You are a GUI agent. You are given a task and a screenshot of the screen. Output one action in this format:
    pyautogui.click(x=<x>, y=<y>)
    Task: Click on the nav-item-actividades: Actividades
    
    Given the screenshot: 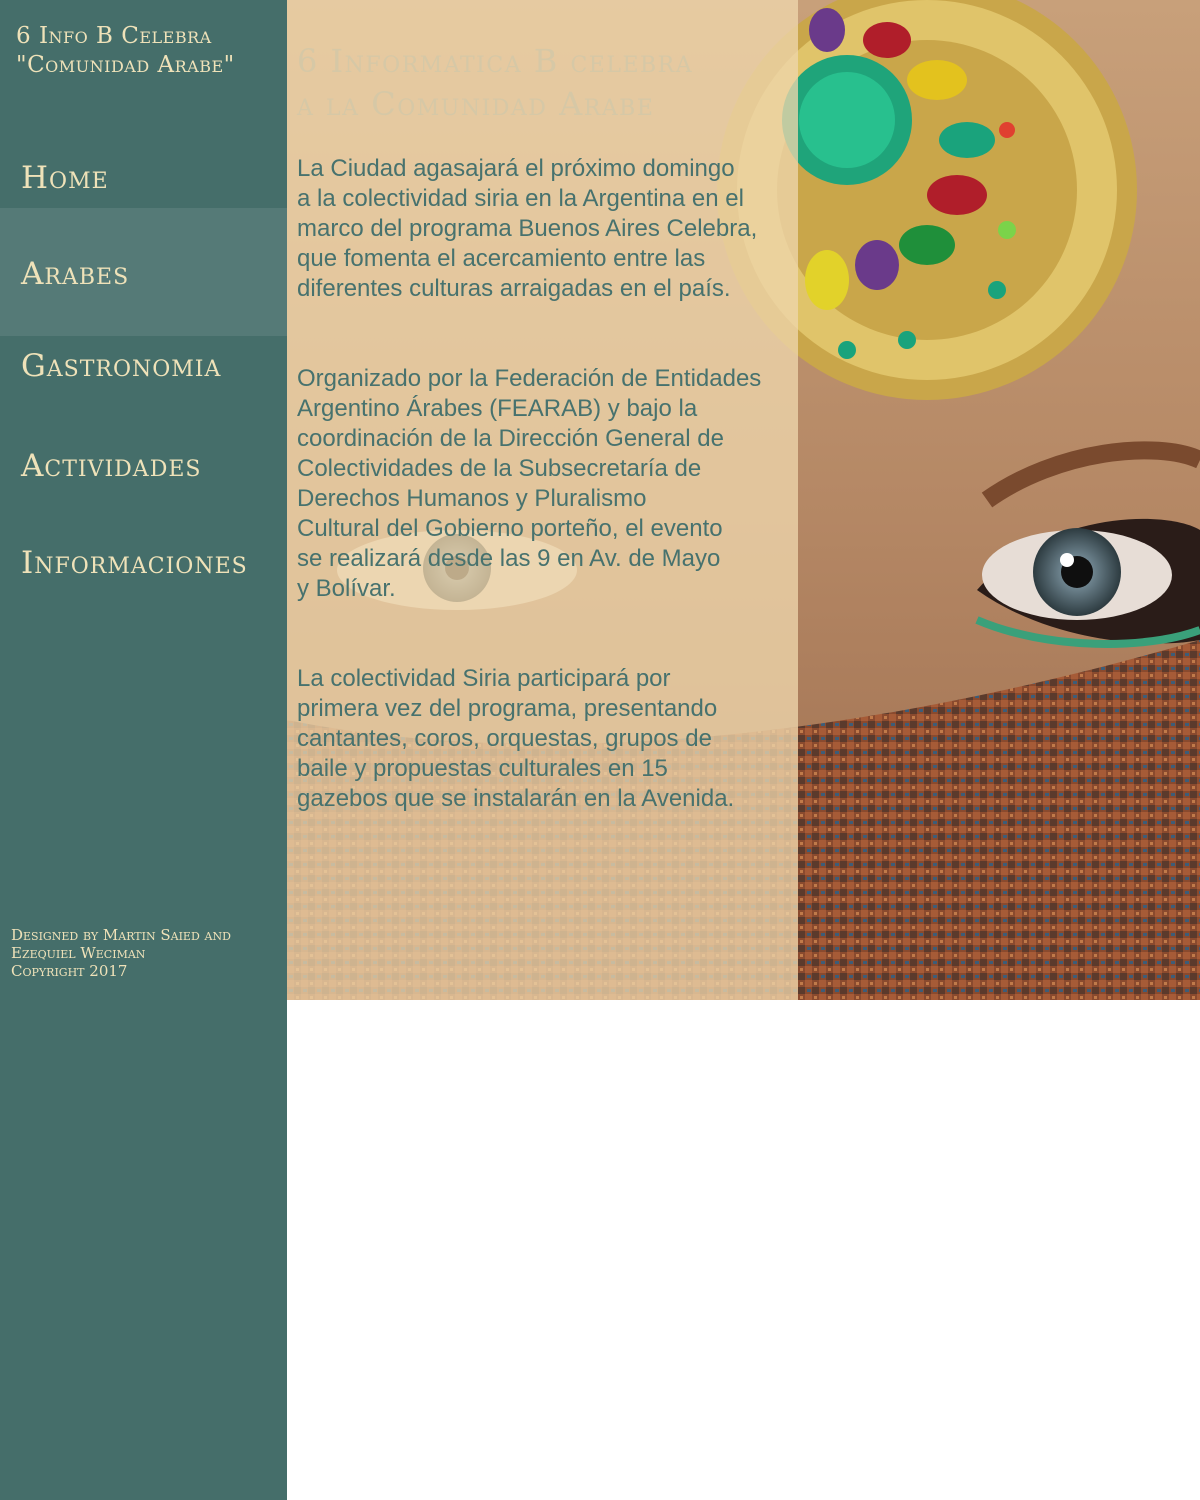 What is the action you would take?
    pyautogui.click(x=143, y=472)
    